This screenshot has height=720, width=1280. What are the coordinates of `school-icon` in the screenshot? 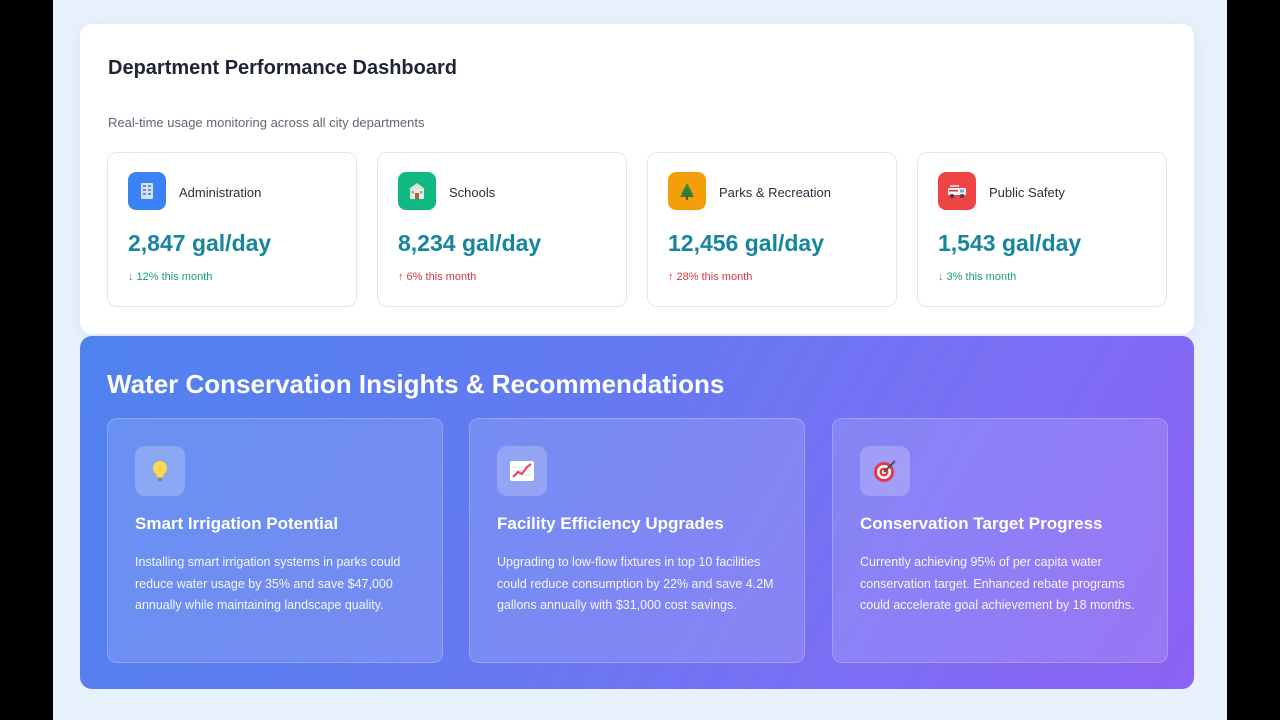 It's located at (417, 191).